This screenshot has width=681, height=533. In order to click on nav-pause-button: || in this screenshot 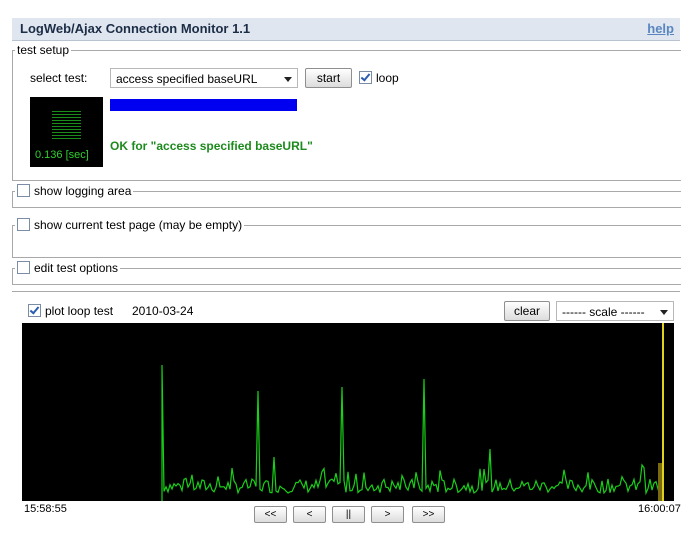, I will do `click(348, 514)`.